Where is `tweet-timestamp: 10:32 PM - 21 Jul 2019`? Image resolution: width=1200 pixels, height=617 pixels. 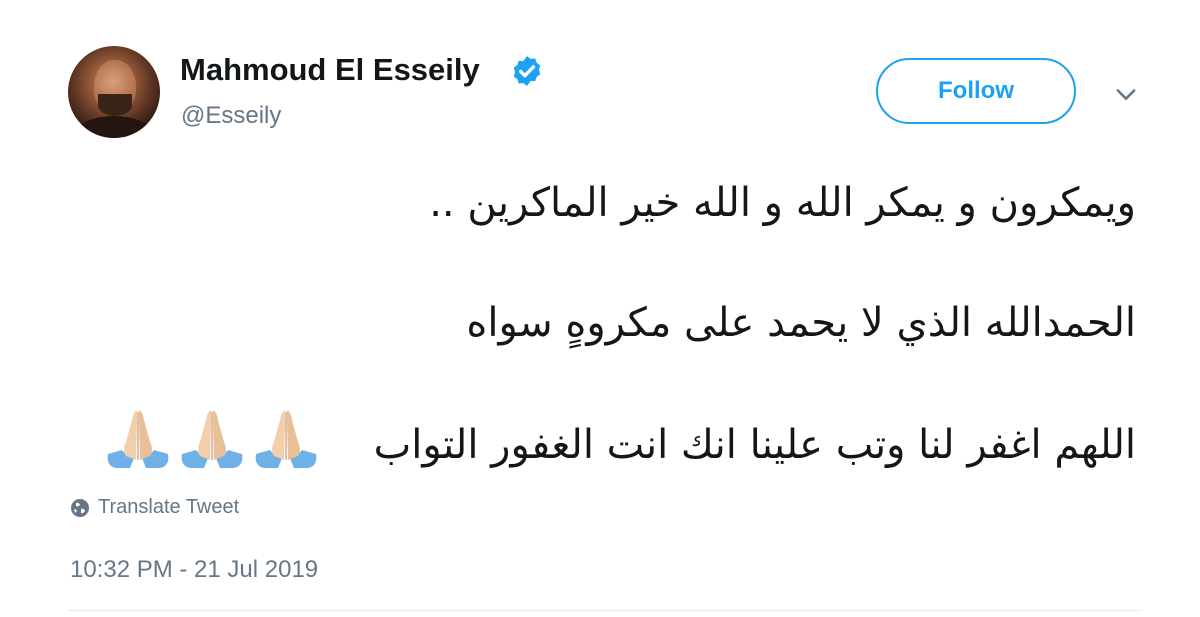
tweet-timestamp: 10:32 PM - 21 Jul 2019 is located at coordinates (194, 570).